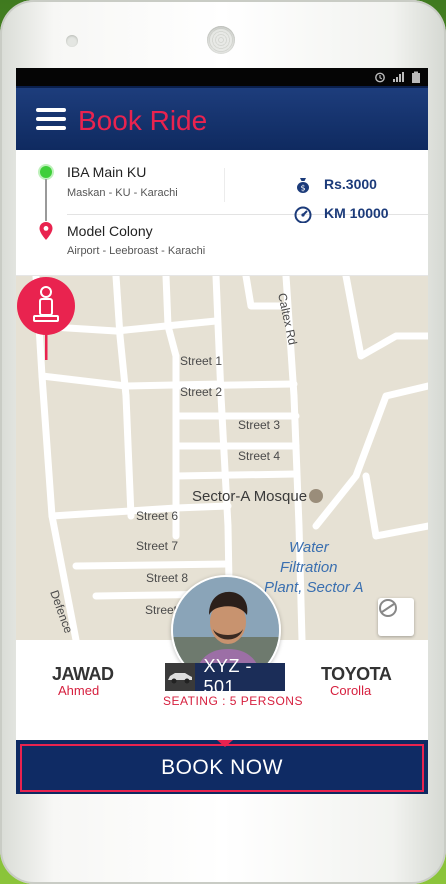  What do you see at coordinates (356, 674) in the screenshot?
I see `car-make: TOYOTA` at bounding box center [356, 674].